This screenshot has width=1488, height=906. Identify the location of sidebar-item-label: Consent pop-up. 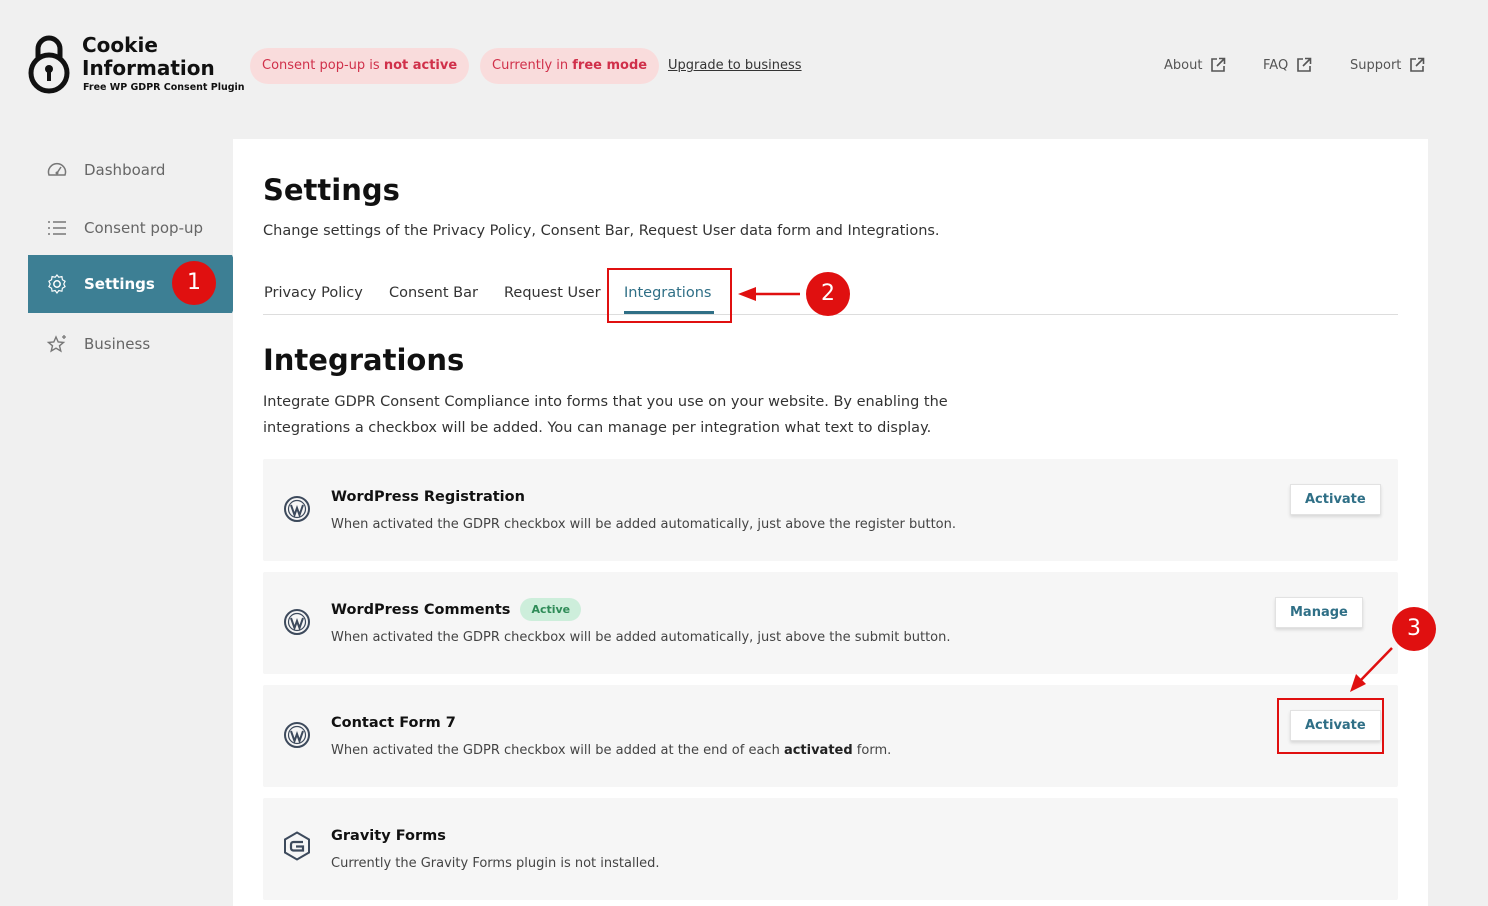
(144, 228).